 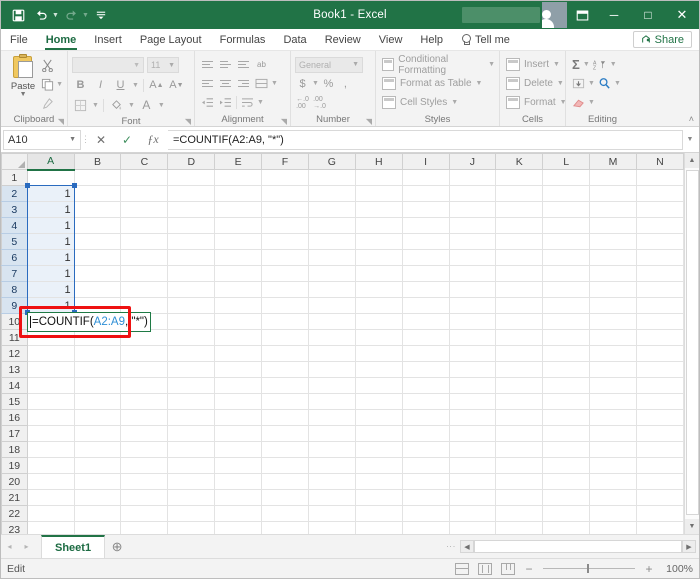 I want to click on vertical-scroll-track, so click(x=691, y=343).